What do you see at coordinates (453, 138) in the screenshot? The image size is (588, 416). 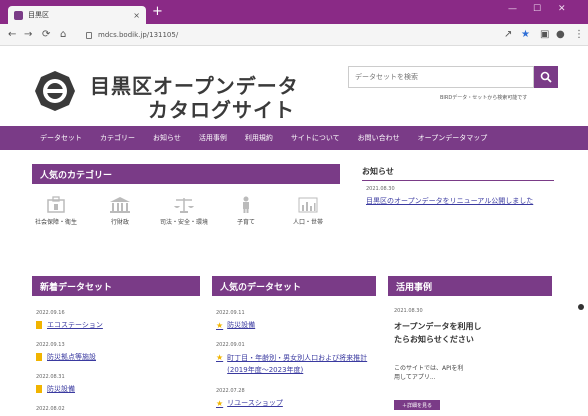 I see `nav-item-map: オープンデータマップ` at bounding box center [453, 138].